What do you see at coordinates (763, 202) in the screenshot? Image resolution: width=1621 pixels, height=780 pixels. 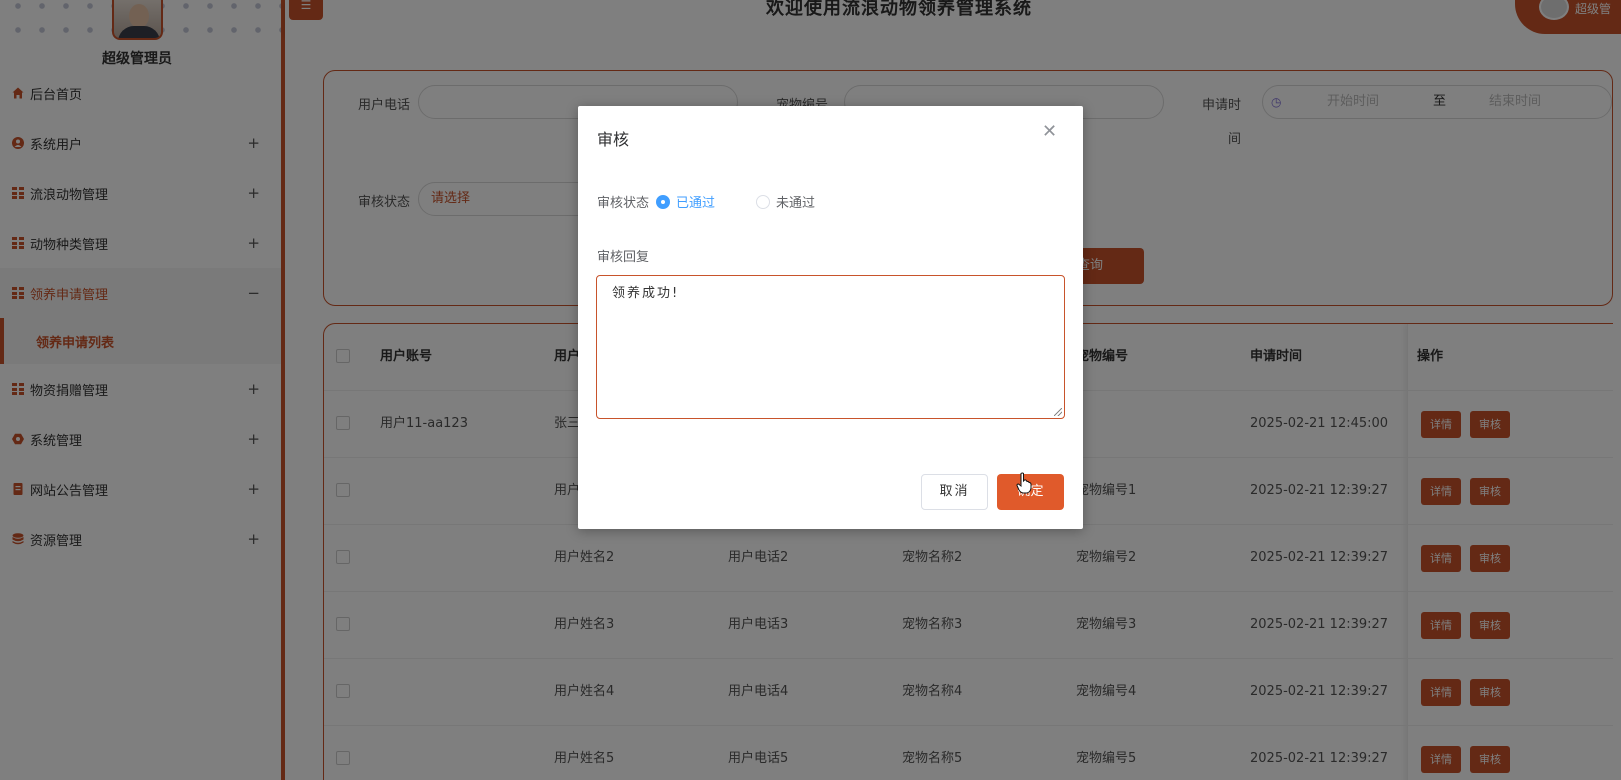 I see `radio-failed` at bounding box center [763, 202].